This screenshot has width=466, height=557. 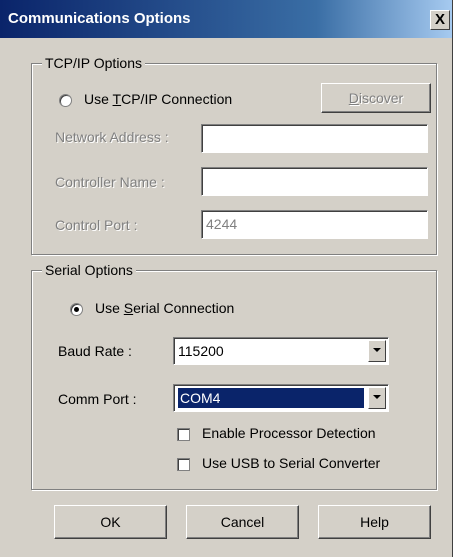 I want to click on use-tcpip-label: Use TCP/IP Connection, so click(x=158, y=99).